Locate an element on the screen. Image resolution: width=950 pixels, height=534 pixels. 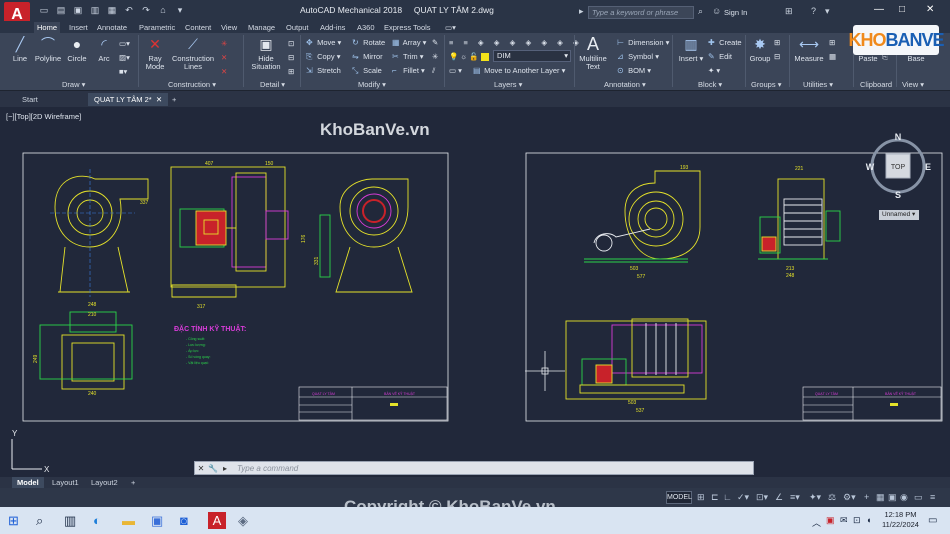
detail-panel-title: Detail ▾ is located at coordinates (272, 84).